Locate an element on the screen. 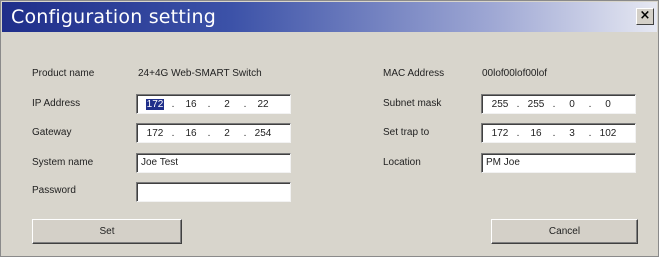 This screenshot has height=257, width=659. subnet-mask-field: 255. 255. 0. 0 is located at coordinates (558, 104).